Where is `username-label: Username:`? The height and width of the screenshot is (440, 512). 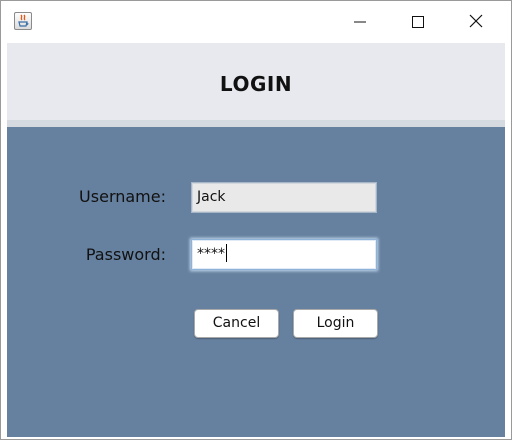
username-label: Username: is located at coordinates (122, 196).